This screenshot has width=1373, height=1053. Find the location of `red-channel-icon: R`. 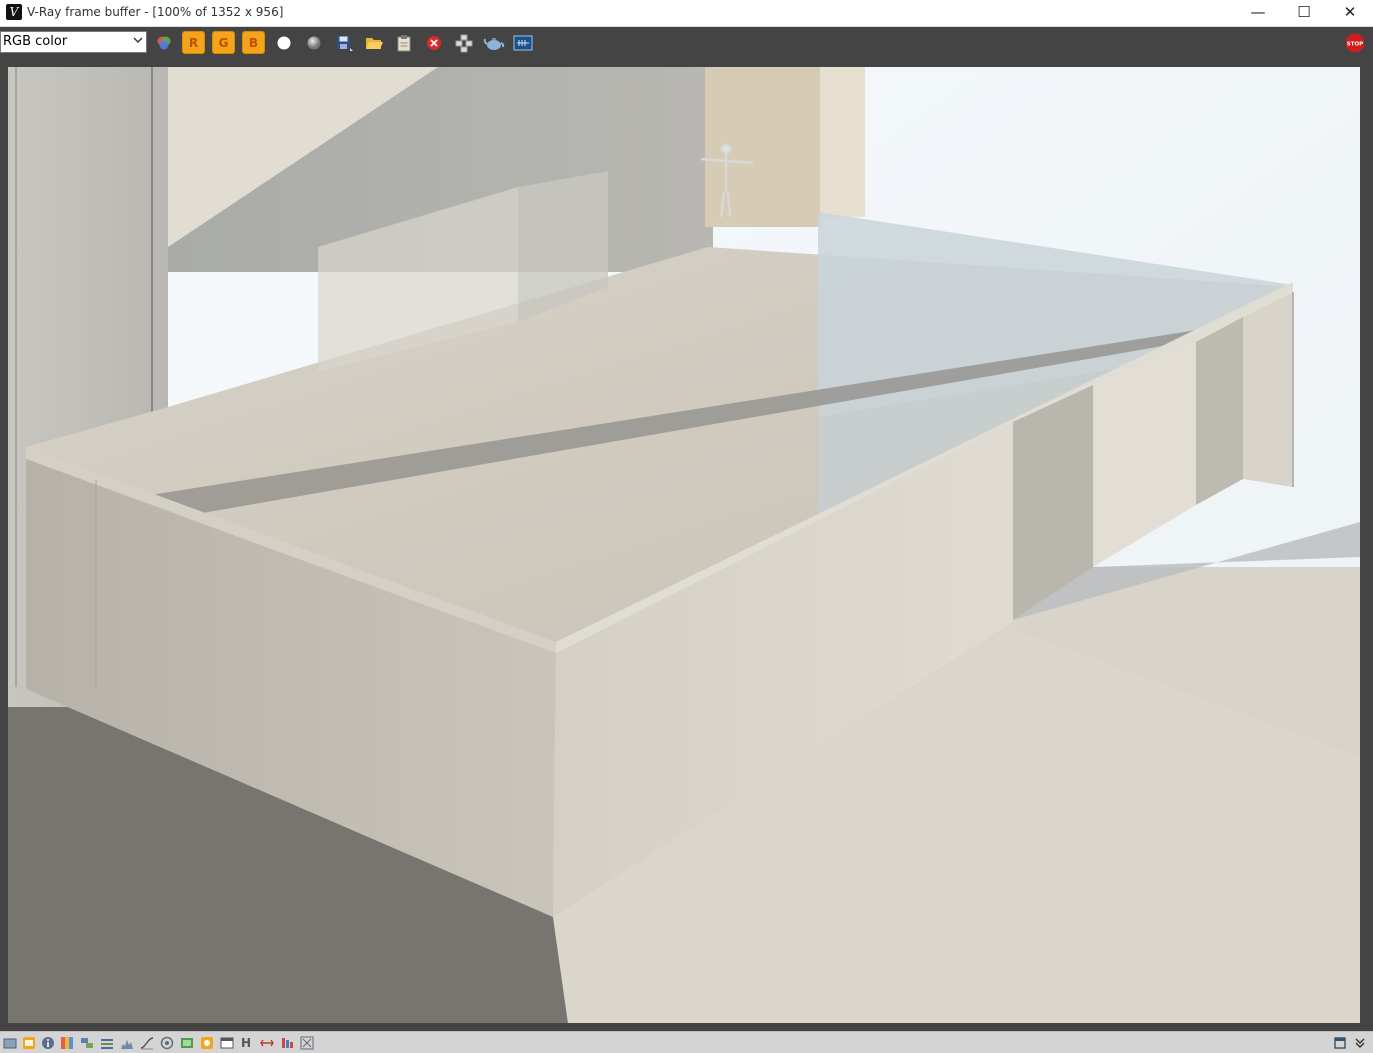

red-channel-icon: R is located at coordinates (193, 42).